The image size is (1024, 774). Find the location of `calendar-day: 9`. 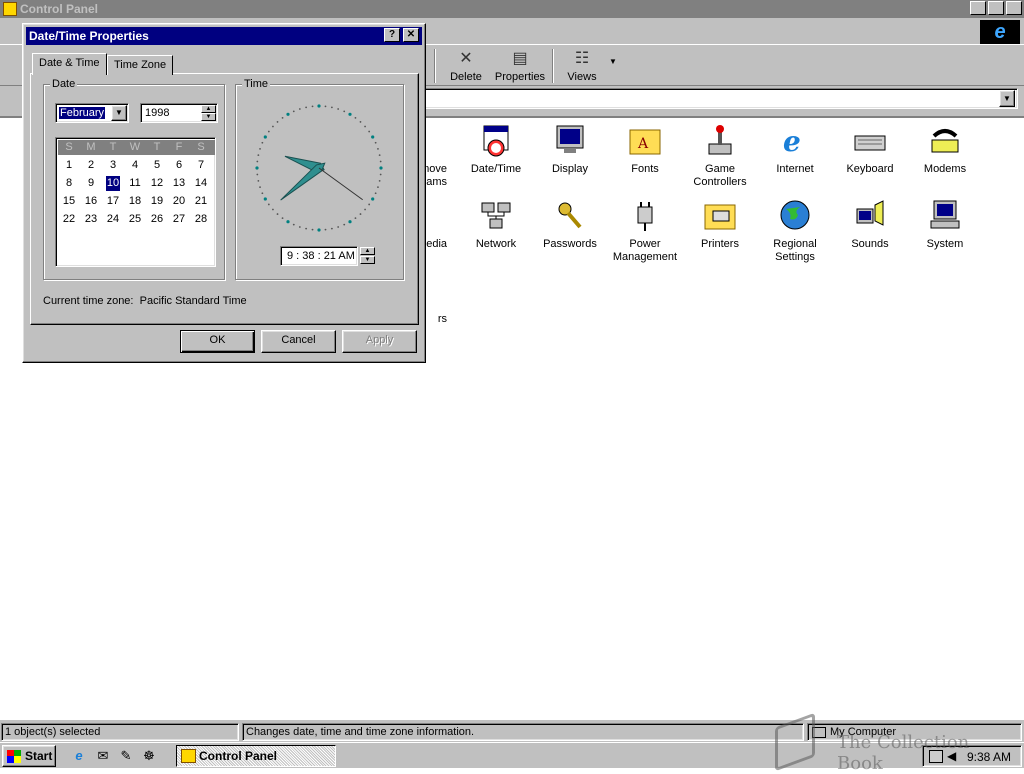

calendar-day: 9 is located at coordinates (91, 183).